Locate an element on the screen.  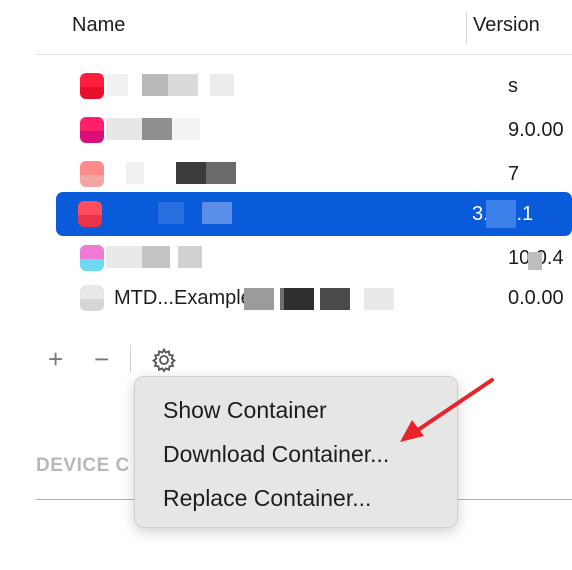
table-row: 7 is located at coordinates (304, 174).